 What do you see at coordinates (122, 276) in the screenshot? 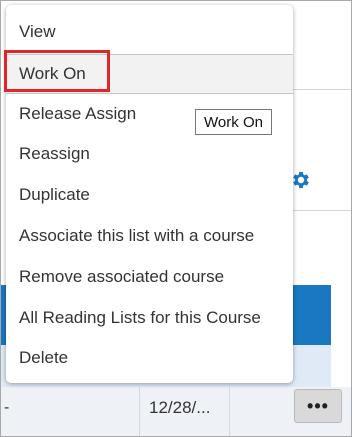
I see `menu-item-label: Remove associated course` at bounding box center [122, 276].